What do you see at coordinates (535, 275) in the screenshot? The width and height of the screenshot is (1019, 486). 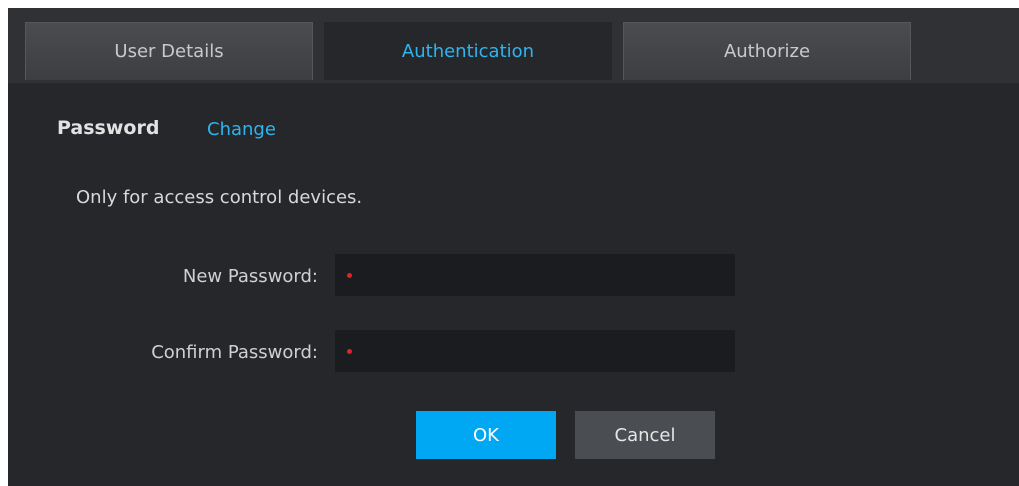 I see `new-password-input` at bounding box center [535, 275].